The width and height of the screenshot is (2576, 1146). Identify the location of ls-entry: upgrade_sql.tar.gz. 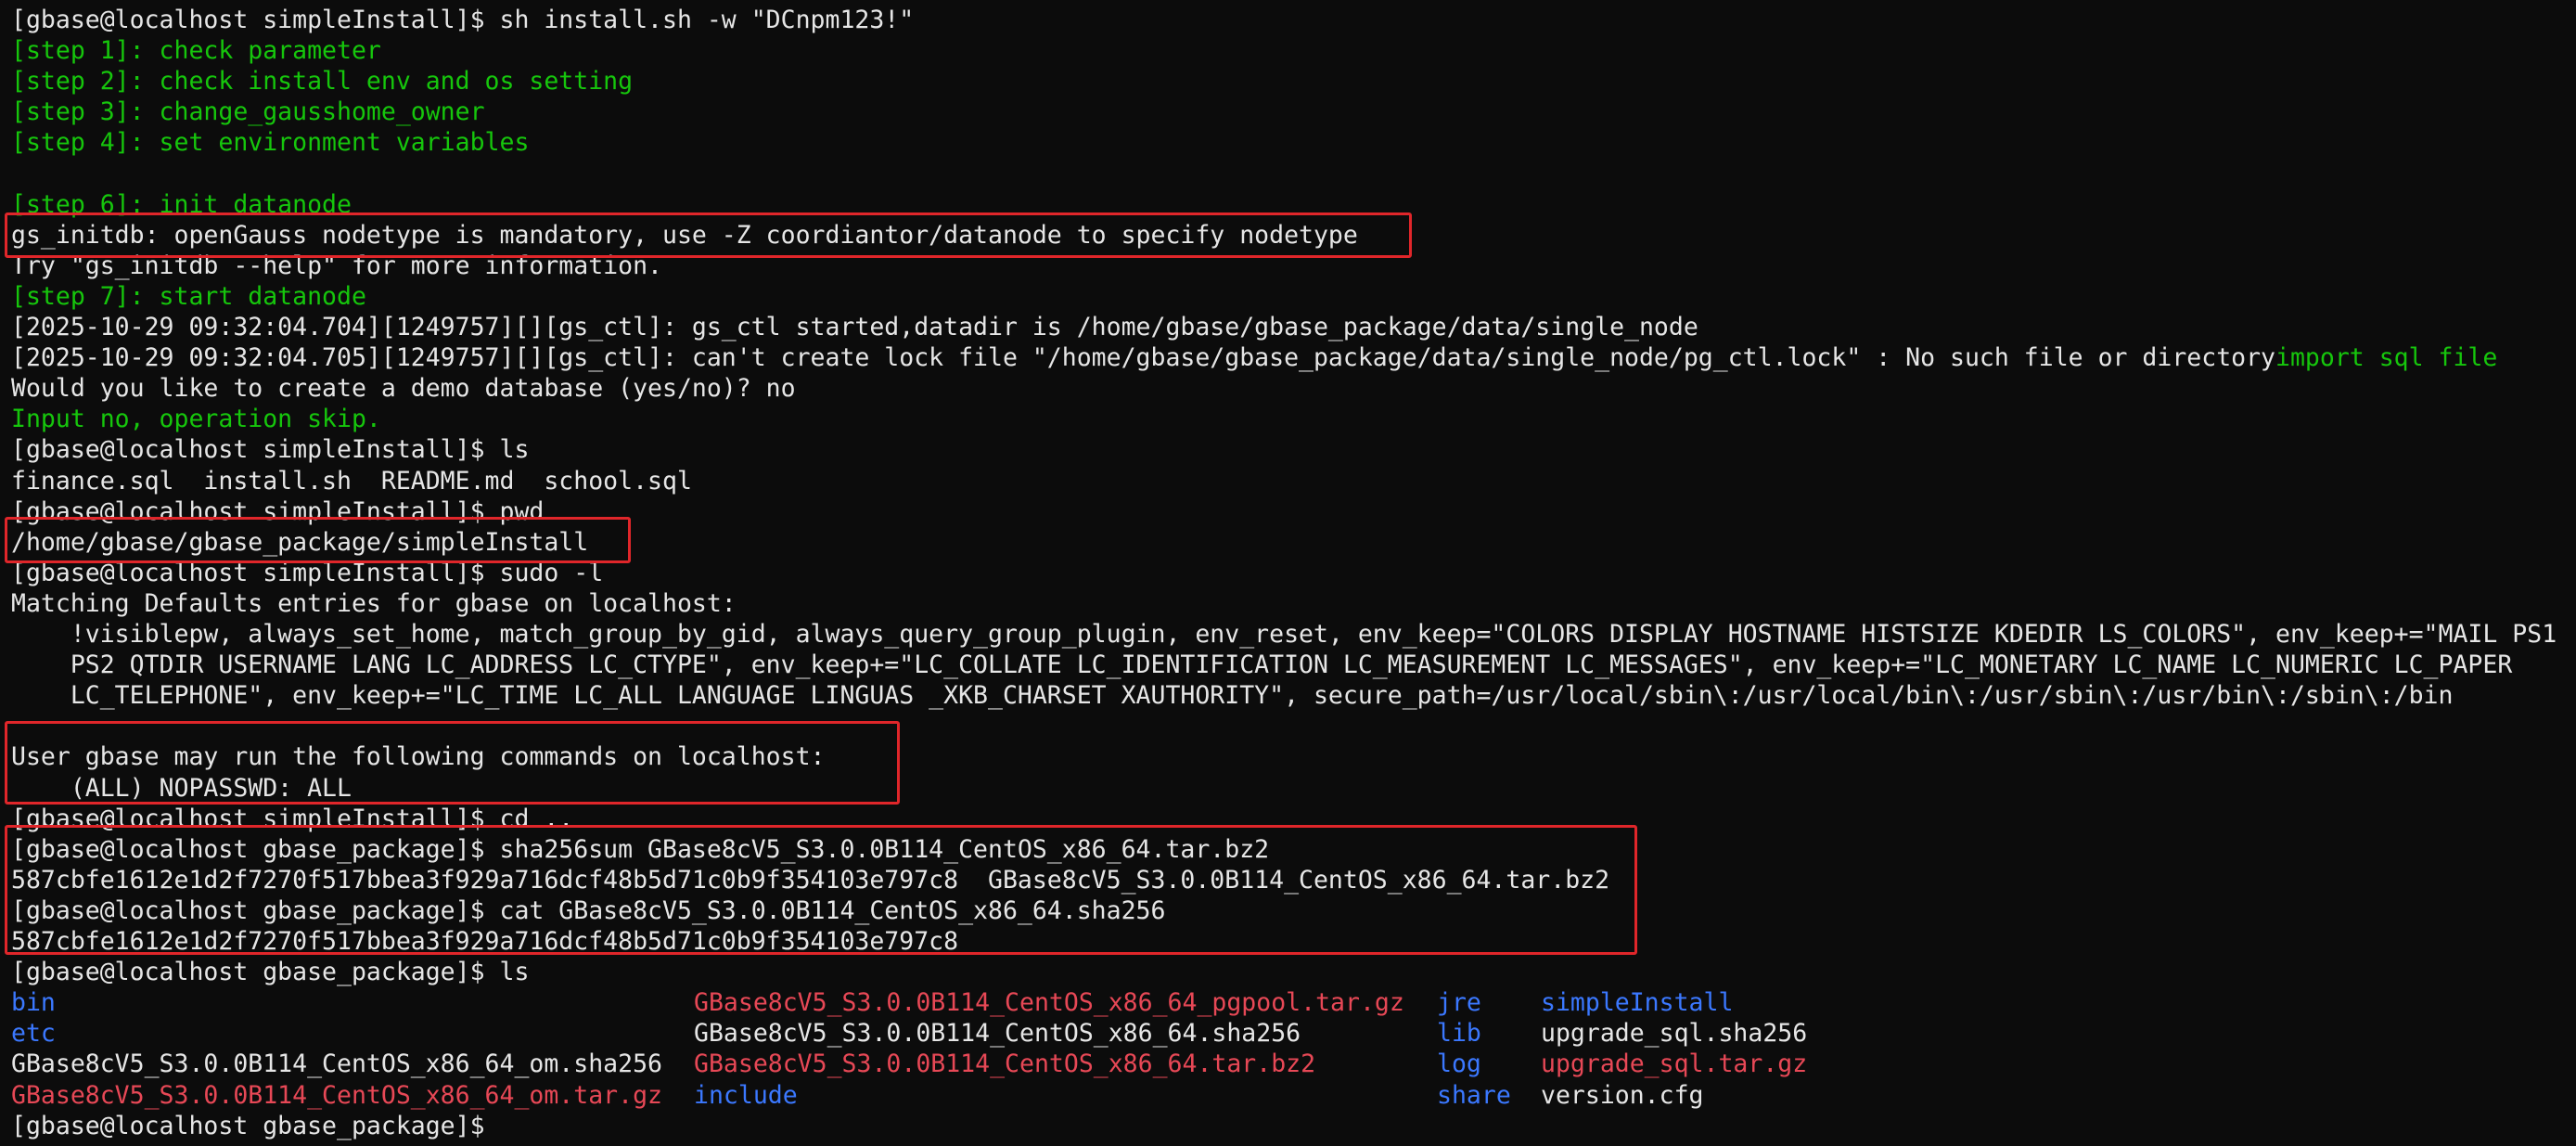
(1674, 1064).